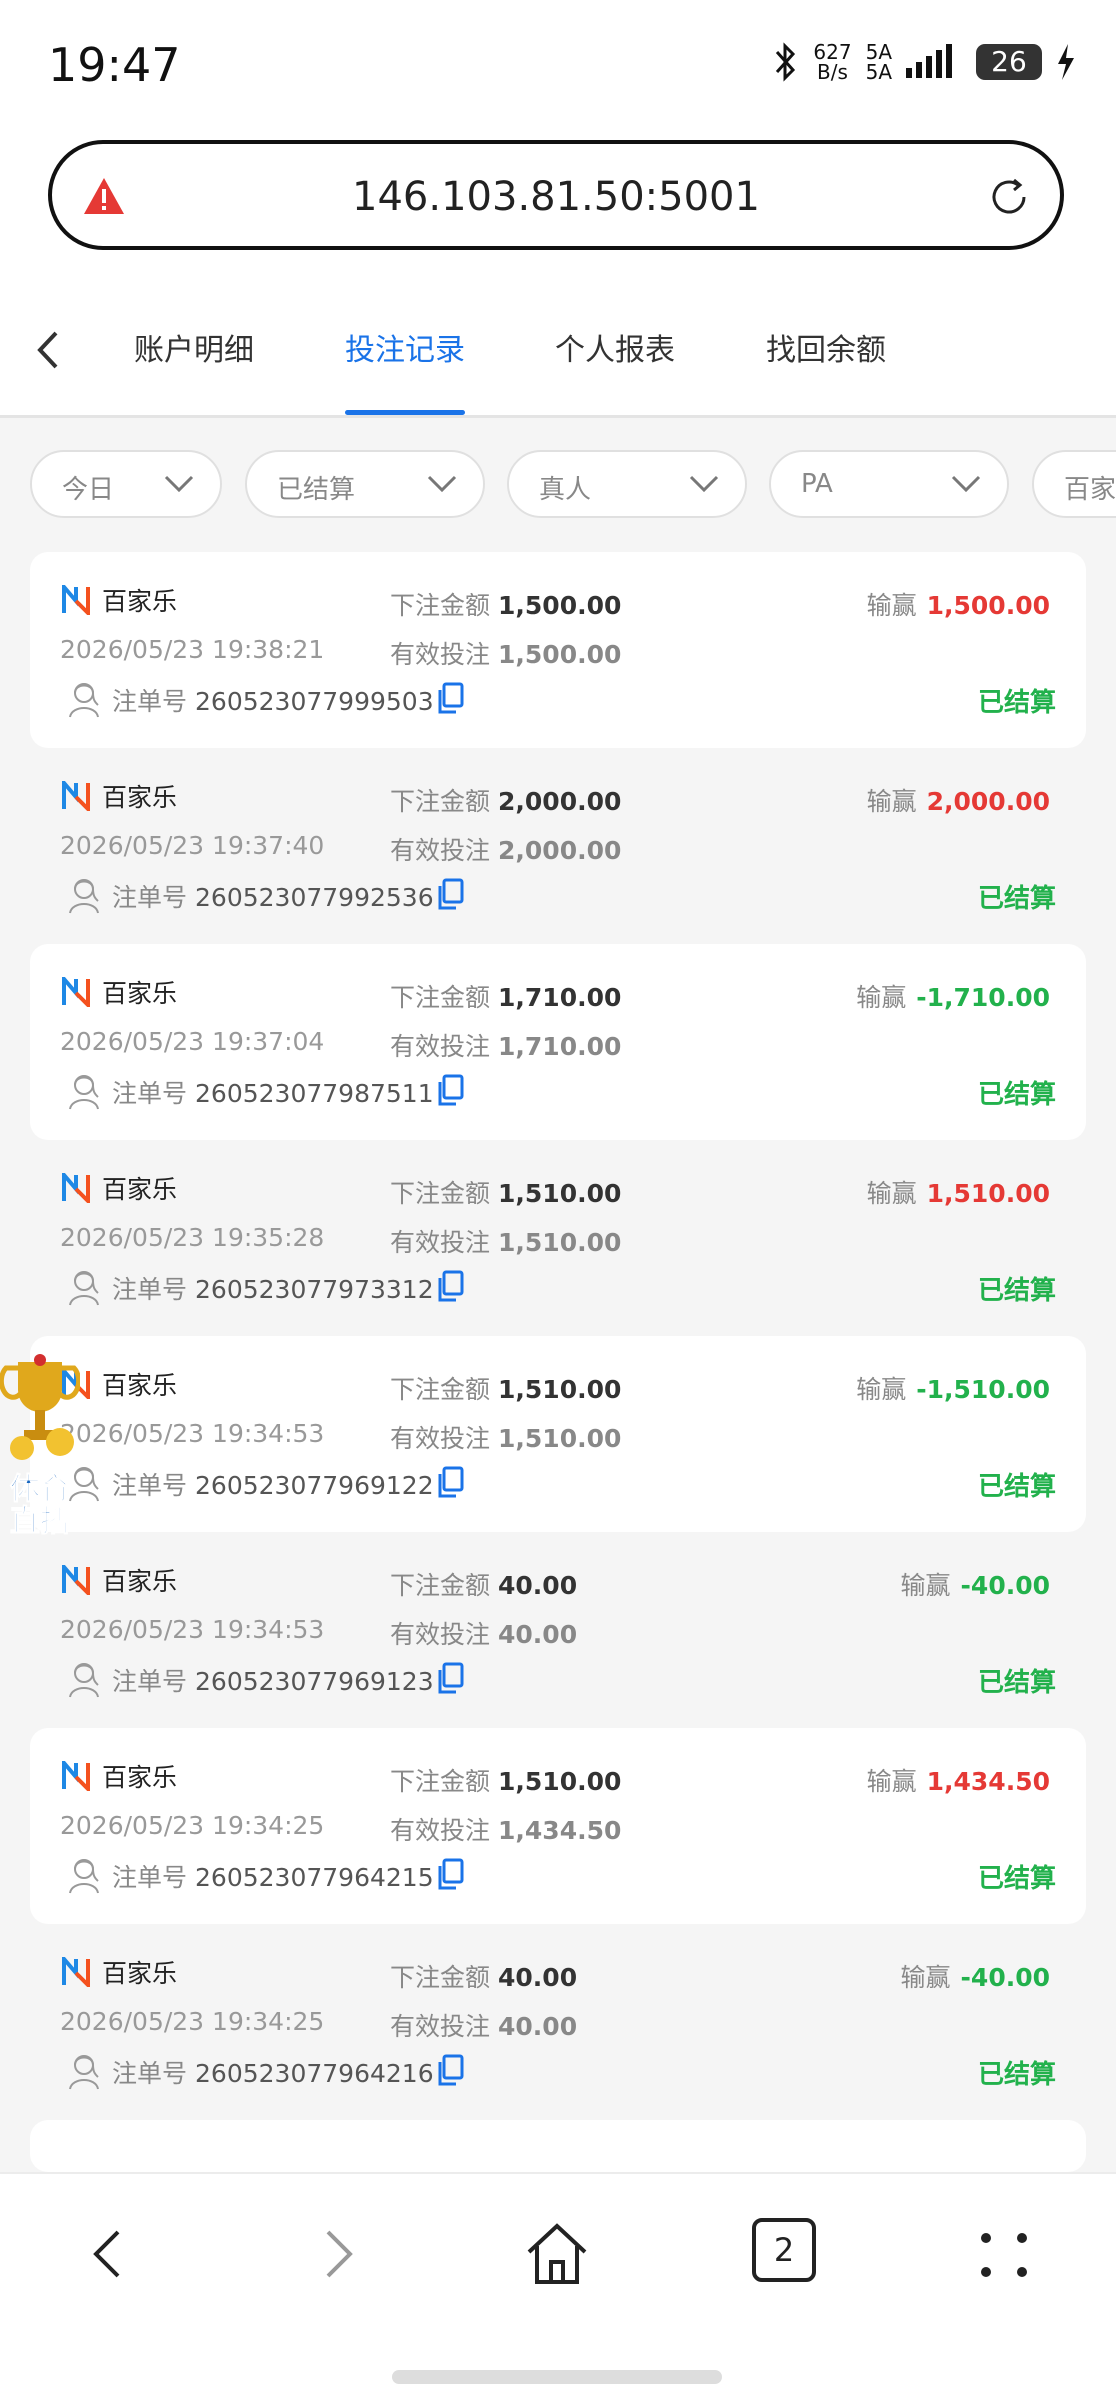 The width and height of the screenshot is (1116, 2402). Describe the element at coordinates (788, 2254) in the screenshot. I see `tabs-button: 2` at that location.